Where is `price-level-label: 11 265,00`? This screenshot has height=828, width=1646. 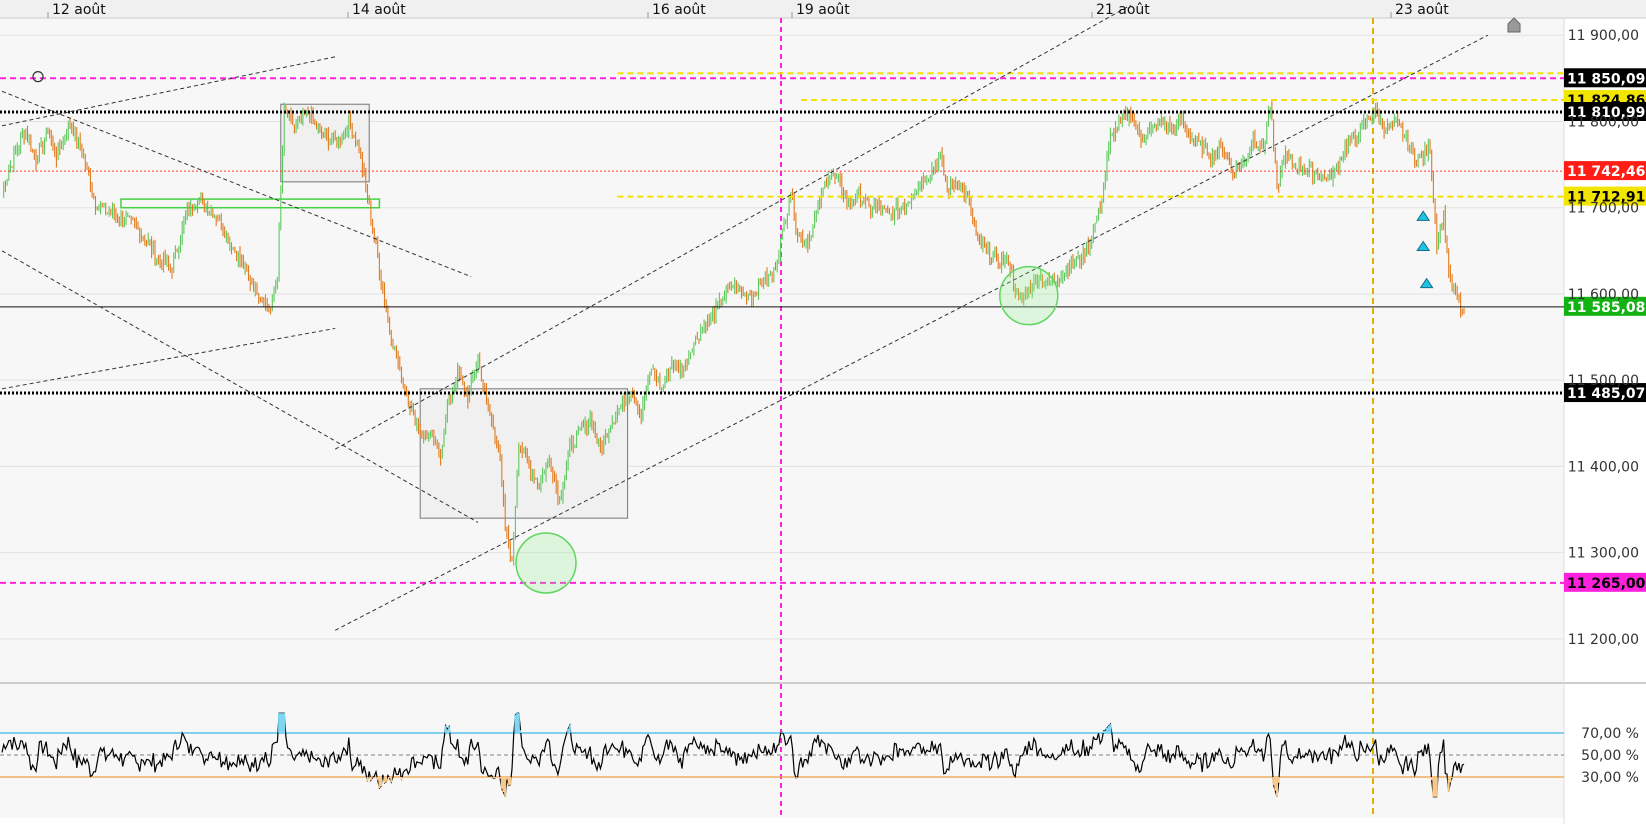
price-level-label: 11 265,00 is located at coordinates (1605, 582).